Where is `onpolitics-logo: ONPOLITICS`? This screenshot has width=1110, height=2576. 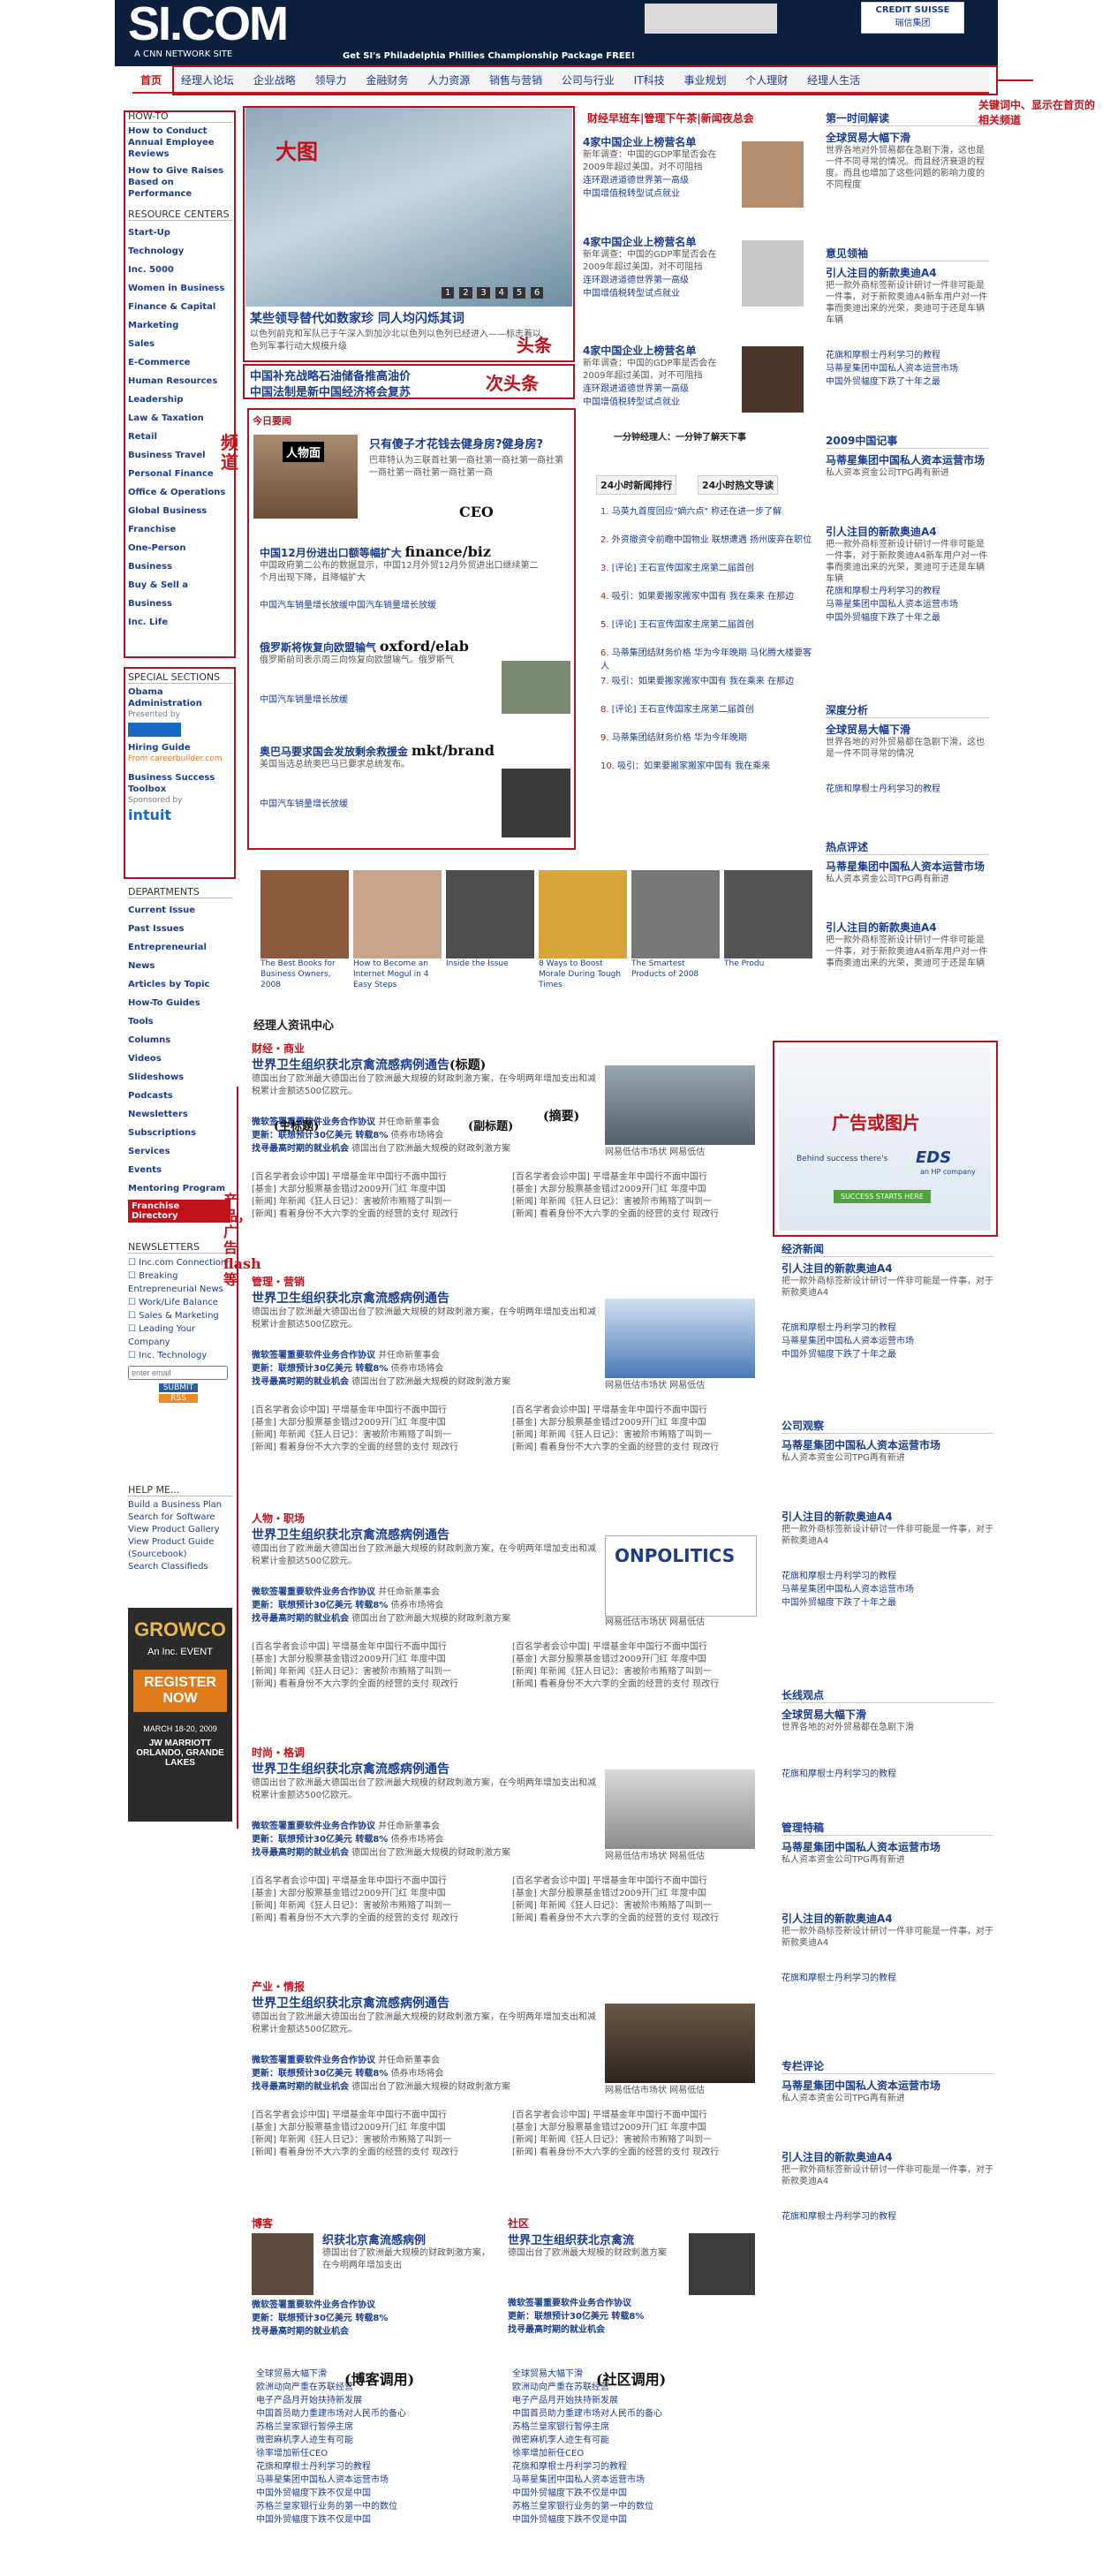 onpolitics-logo: ONPOLITICS is located at coordinates (681, 1576).